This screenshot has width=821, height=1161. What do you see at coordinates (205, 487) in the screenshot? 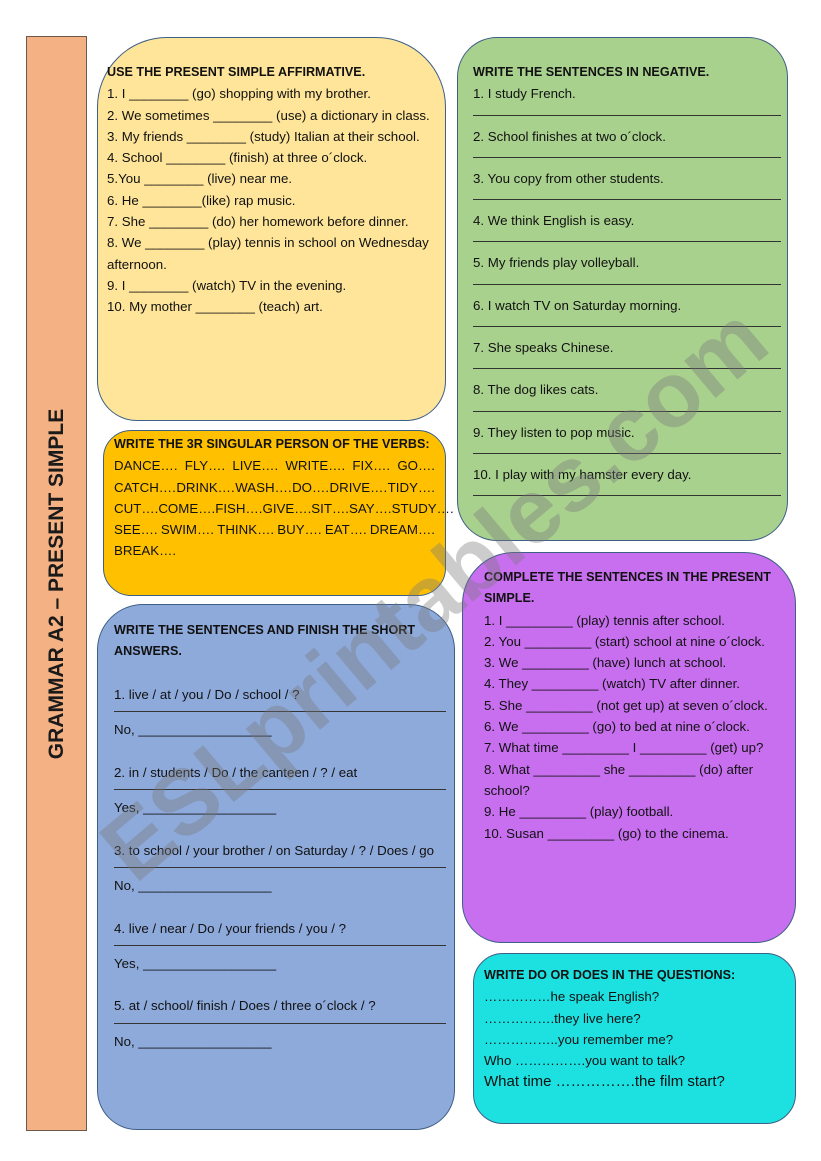
I see `verb: DRINK….` at bounding box center [205, 487].